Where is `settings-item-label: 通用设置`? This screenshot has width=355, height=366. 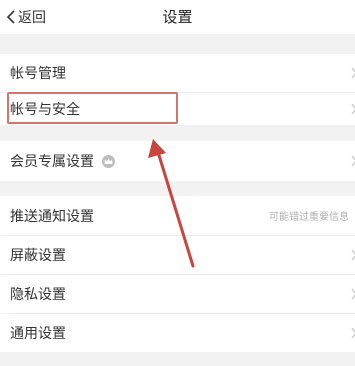 settings-item-label: 通用设置 is located at coordinates (38, 334).